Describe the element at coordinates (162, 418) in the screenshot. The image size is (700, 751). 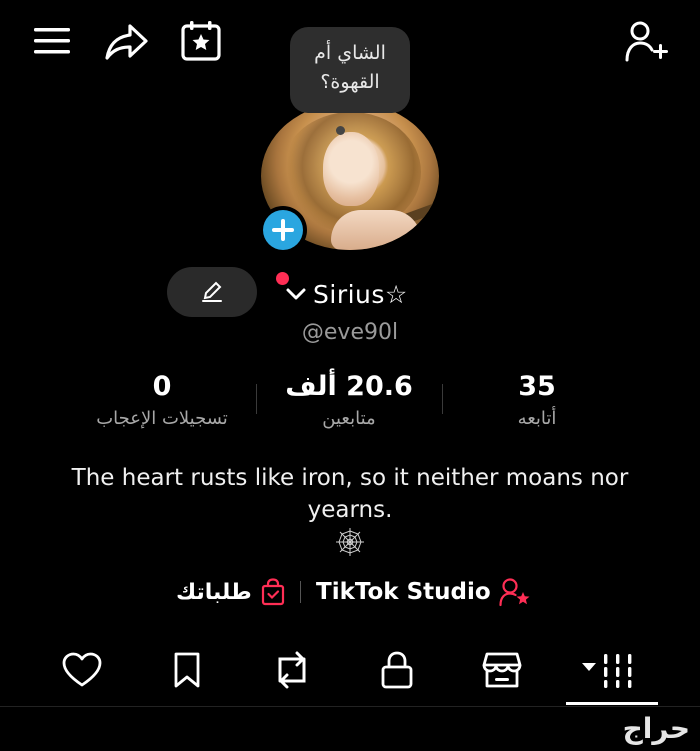
I see `likes-label: تسجيلات الإعجاب` at that location.